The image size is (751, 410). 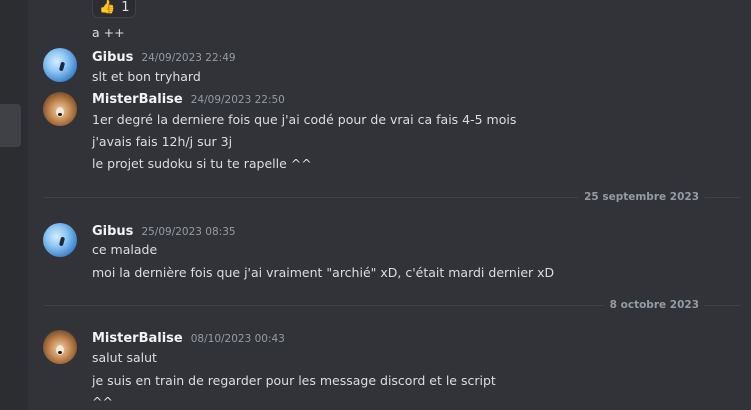 What do you see at coordinates (146, 76) in the screenshot?
I see `message-line: slt et bon tryhard` at bounding box center [146, 76].